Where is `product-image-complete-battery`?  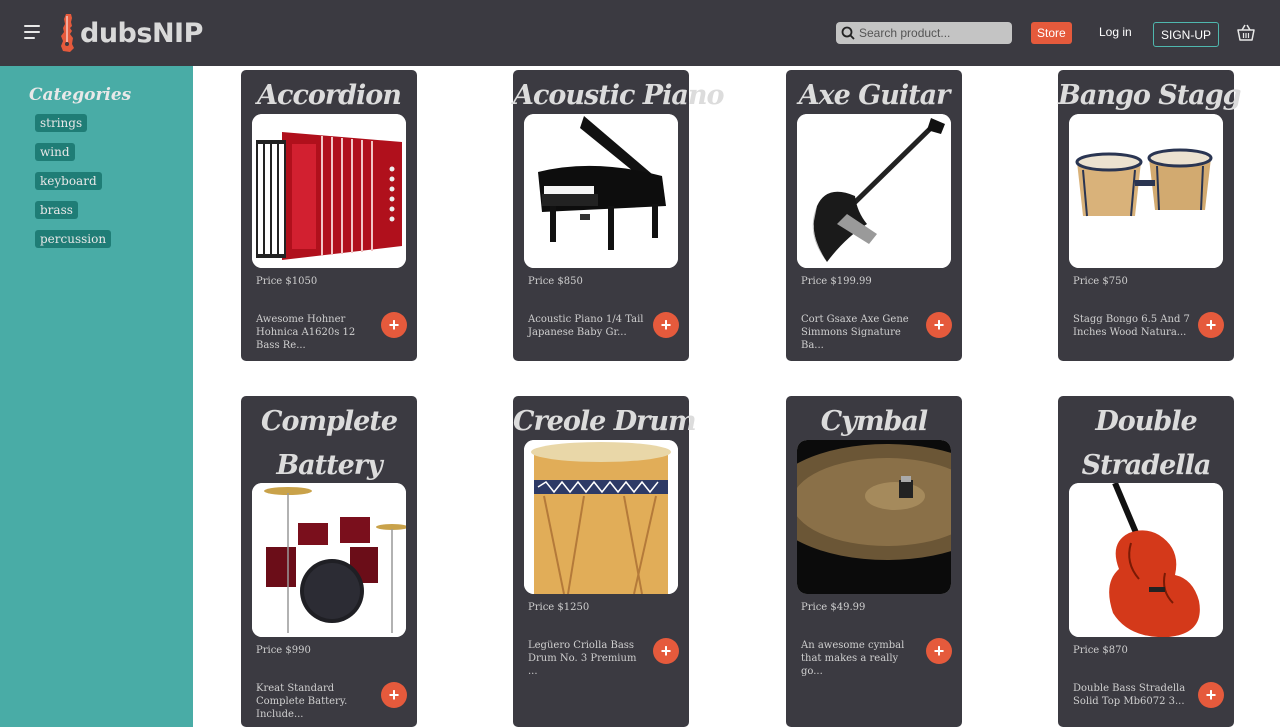 product-image-complete-battery is located at coordinates (329, 560).